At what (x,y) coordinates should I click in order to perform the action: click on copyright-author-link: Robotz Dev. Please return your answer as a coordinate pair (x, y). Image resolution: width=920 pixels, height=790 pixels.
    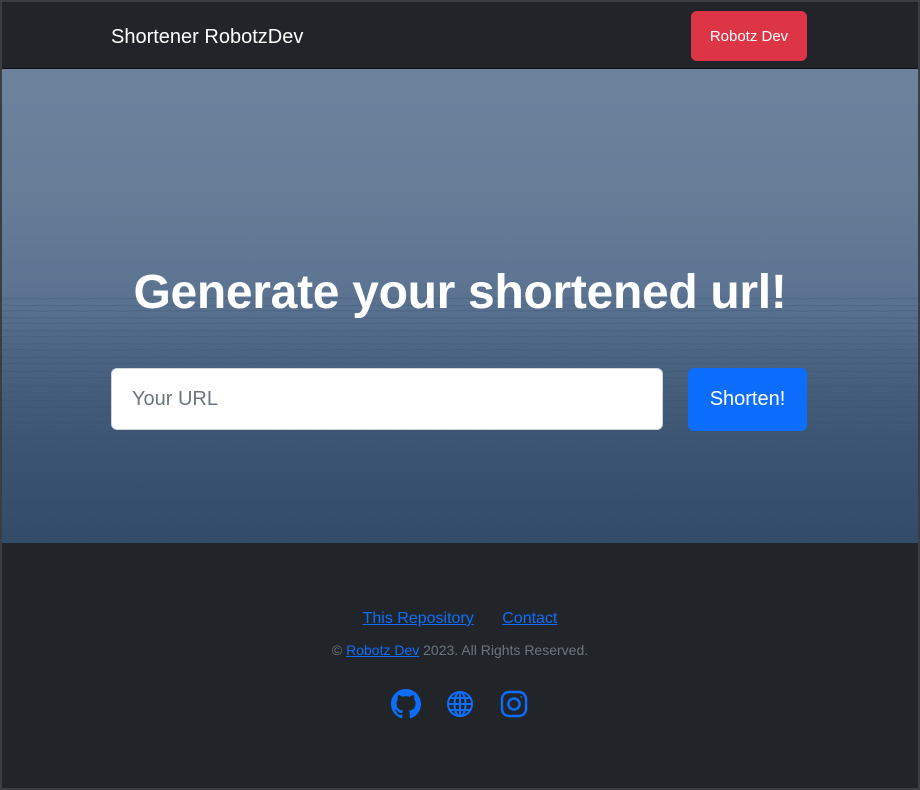
    Looking at the image, I should click on (382, 650).